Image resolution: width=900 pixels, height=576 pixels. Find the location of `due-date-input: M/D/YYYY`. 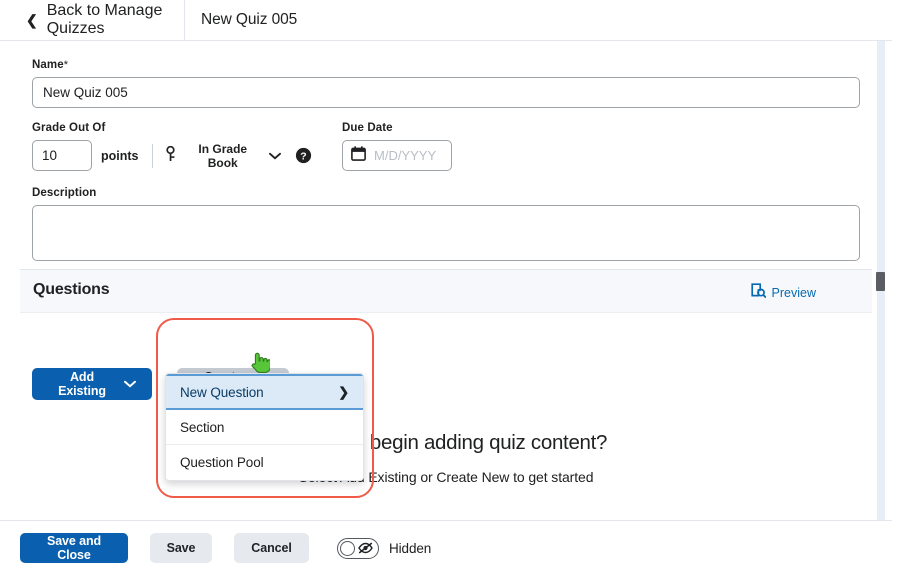

due-date-input: M/D/YYYY is located at coordinates (397, 155).